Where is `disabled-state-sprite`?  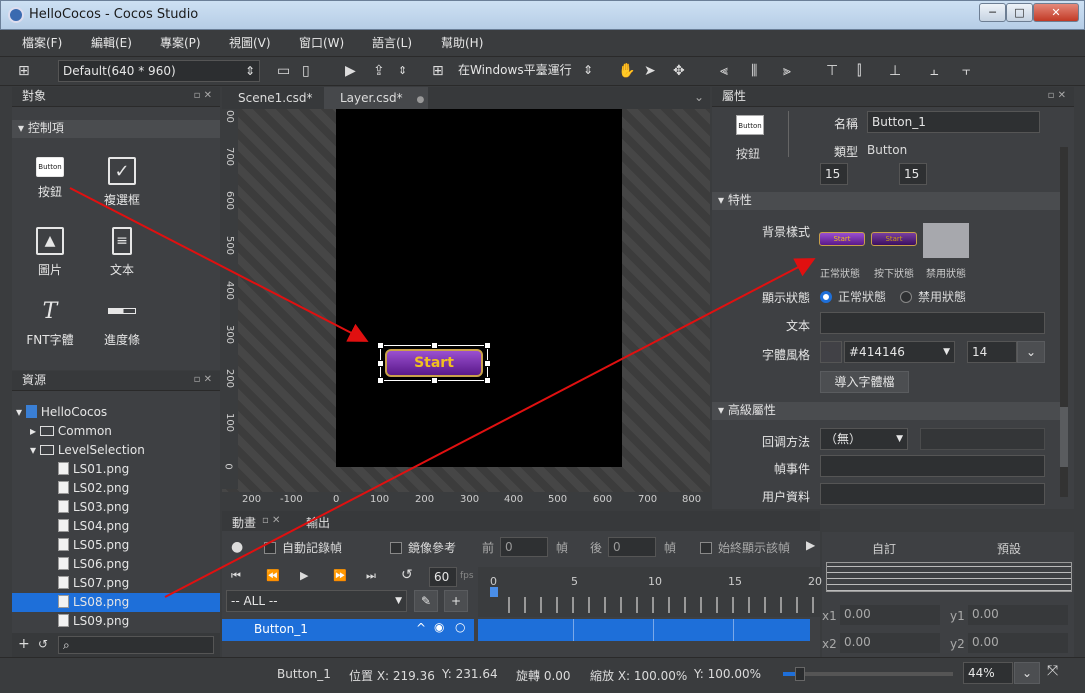
disabled-state-sprite is located at coordinates (946, 240).